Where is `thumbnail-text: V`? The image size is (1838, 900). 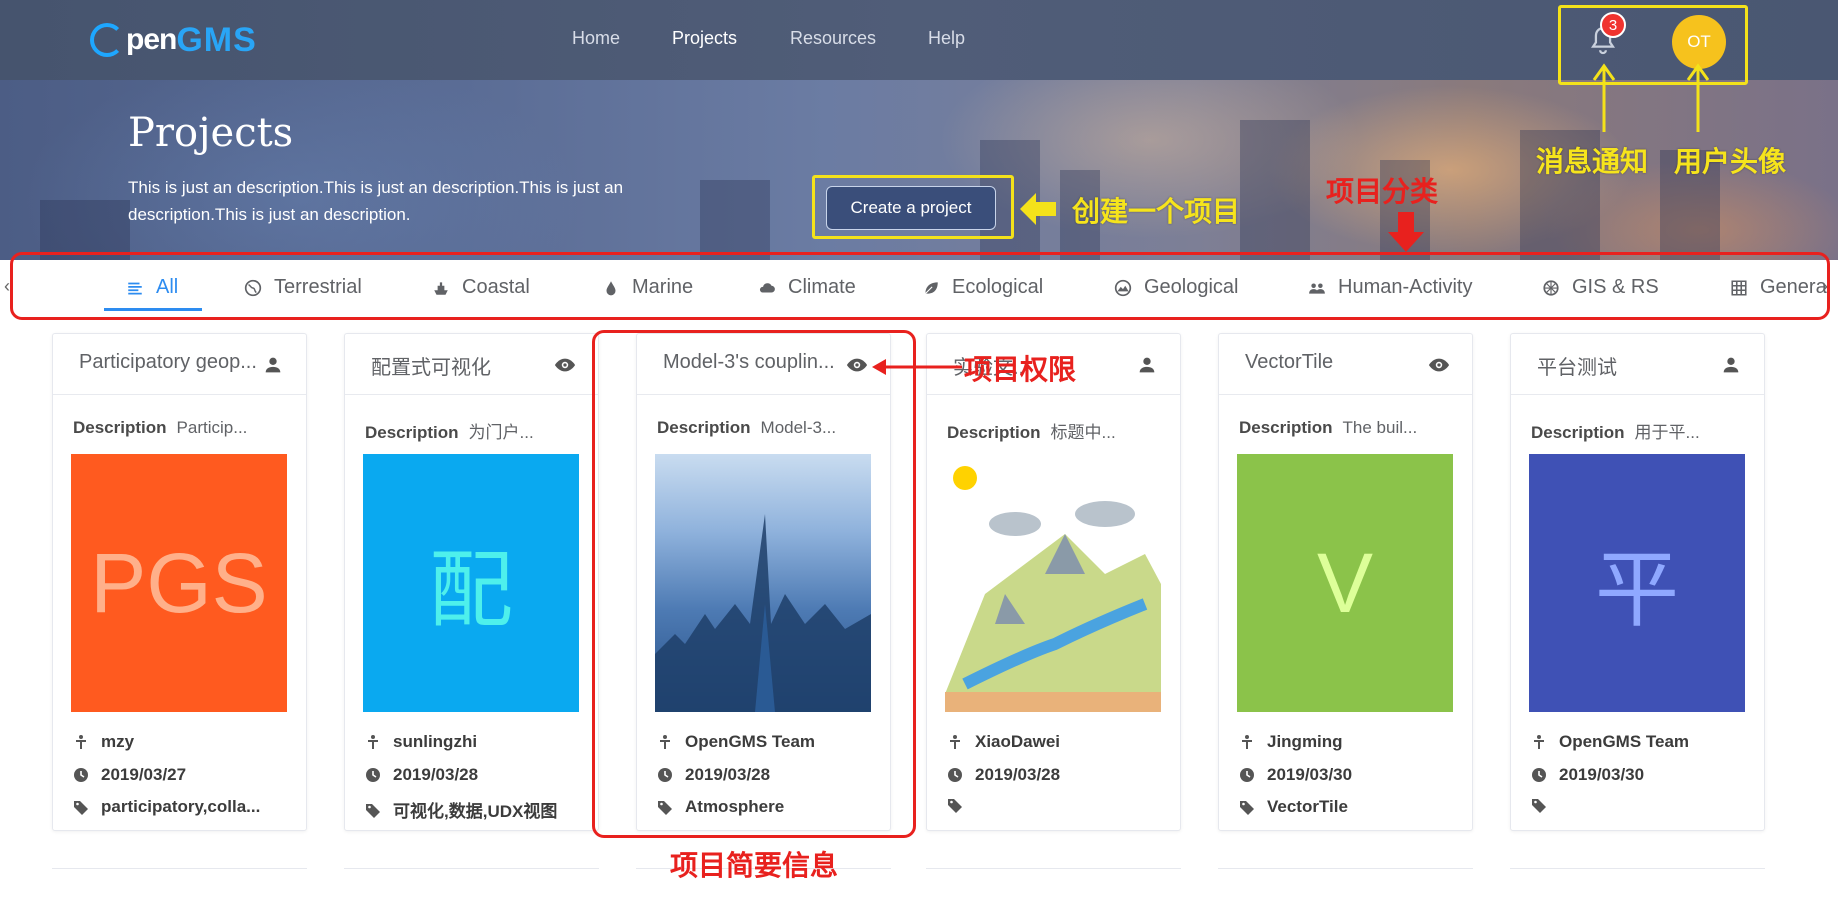
thumbnail-text: V is located at coordinates (1345, 582).